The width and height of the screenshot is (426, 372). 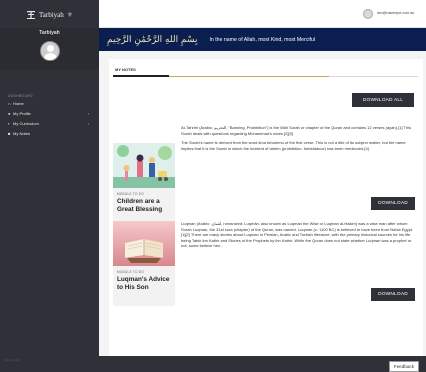 I want to click on note-meta: MODULE TO DO Luqman's Advice to His Son, so click(x=144, y=286).